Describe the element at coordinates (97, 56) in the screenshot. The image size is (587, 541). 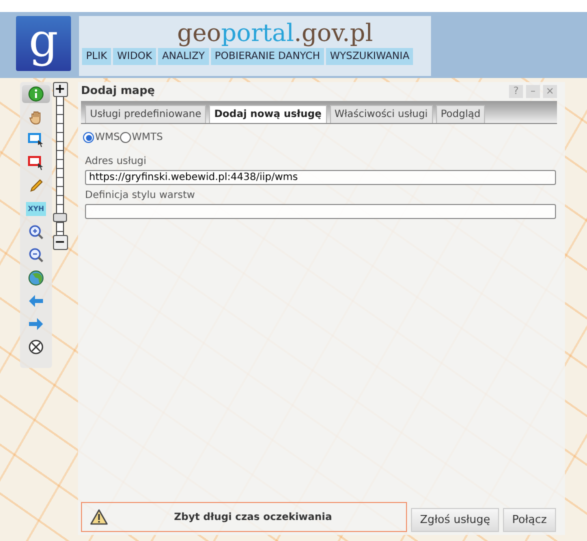
I see `menu-item: PLIK` at that location.